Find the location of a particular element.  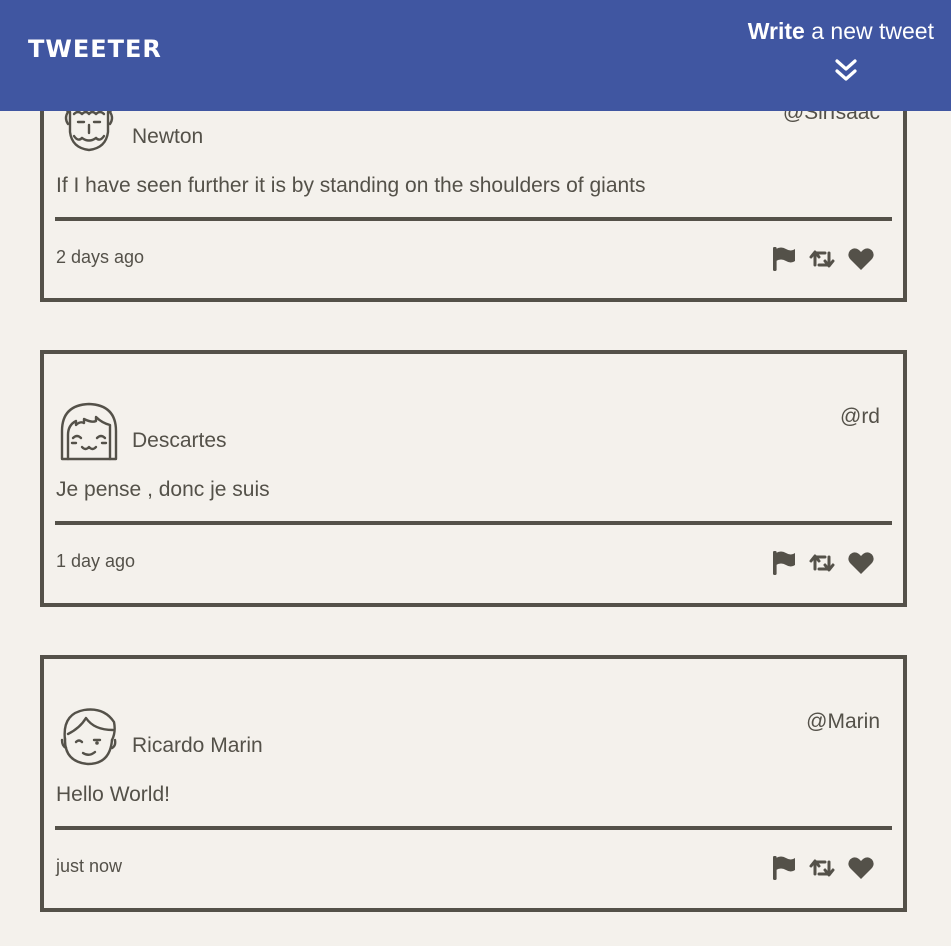

winking-face-icon is located at coordinates (88, 737).